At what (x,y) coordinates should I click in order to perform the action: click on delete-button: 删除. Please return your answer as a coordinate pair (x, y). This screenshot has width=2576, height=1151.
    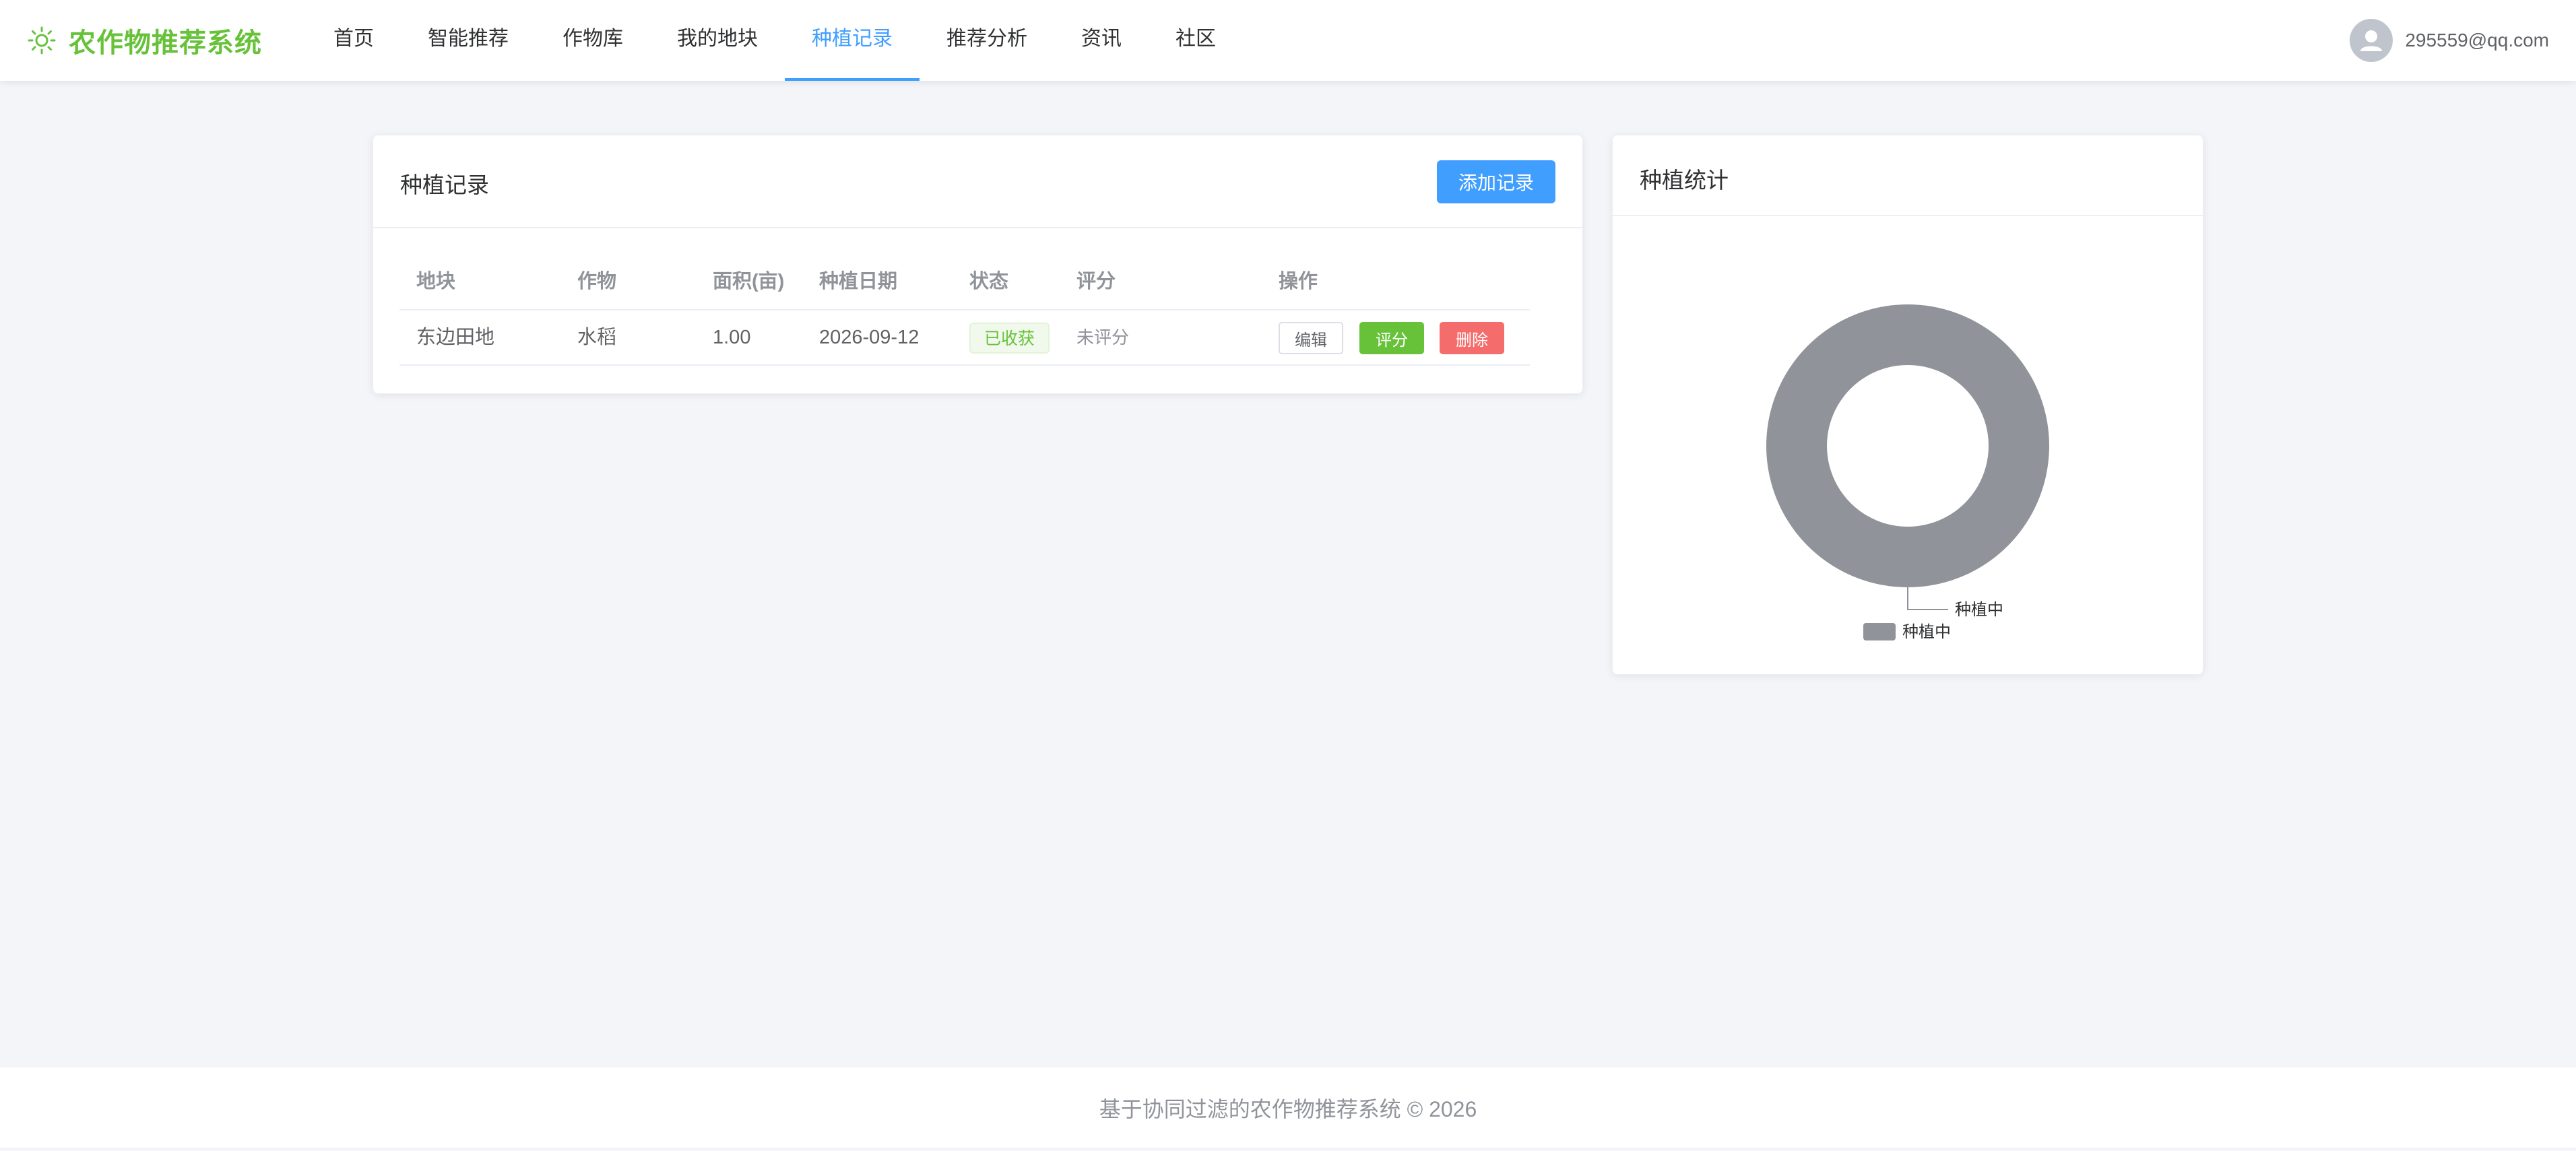
    Looking at the image, I should click on (1472, 338).